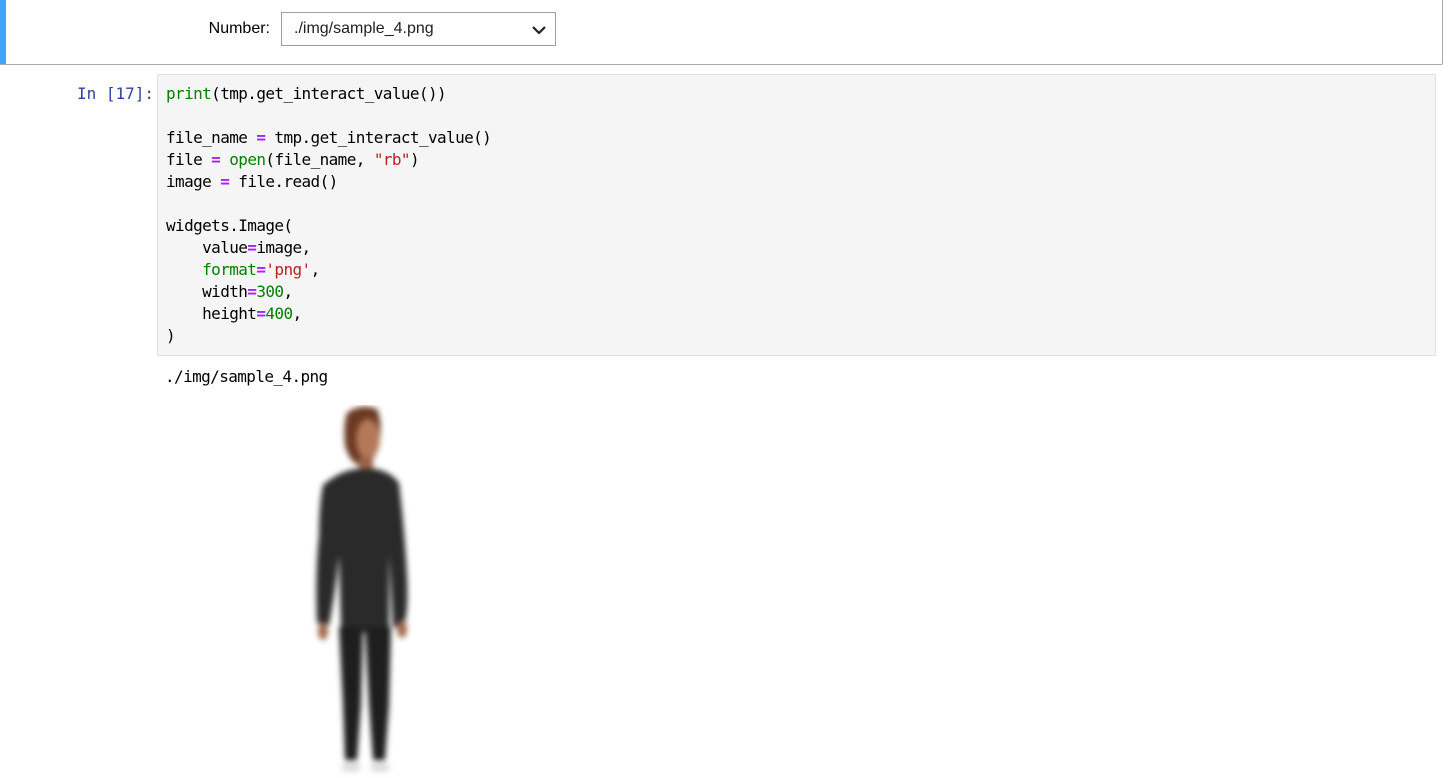 This screenshot has height=778, width=1452. What do you see at coordinates (239, 28) in the screenshot?
I see `dropdown-label: Number:` at bounding box center [239, 28].